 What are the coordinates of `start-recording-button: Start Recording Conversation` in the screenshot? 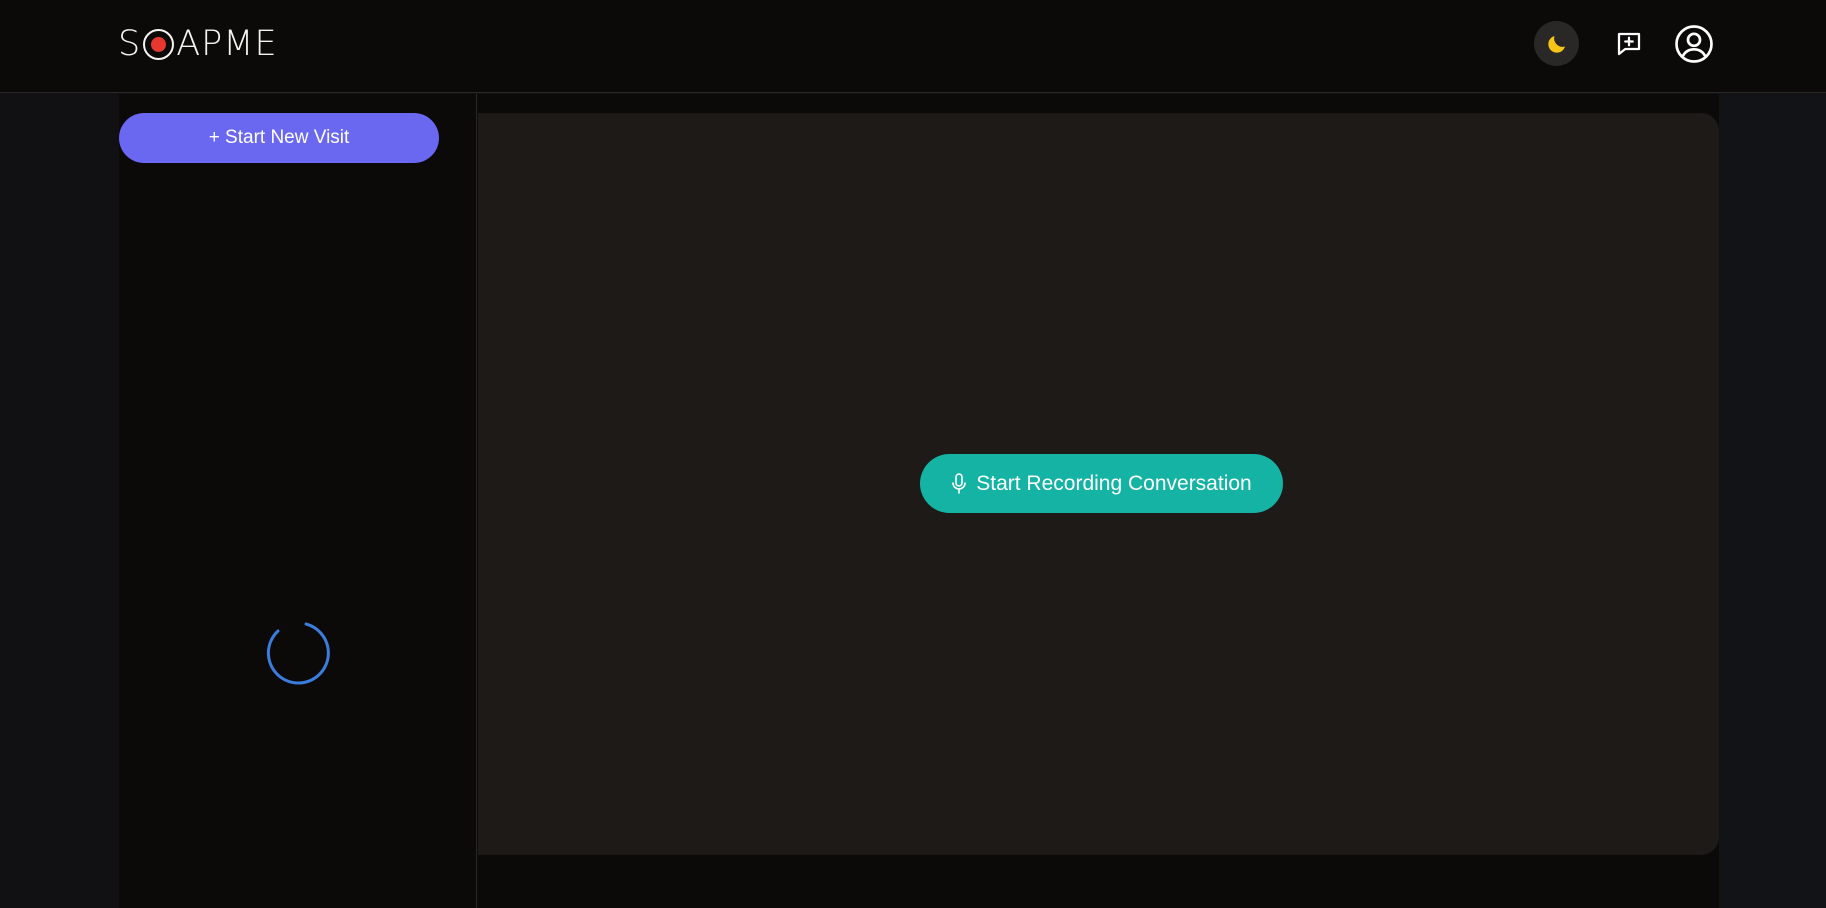 It's located at (1101, 483).